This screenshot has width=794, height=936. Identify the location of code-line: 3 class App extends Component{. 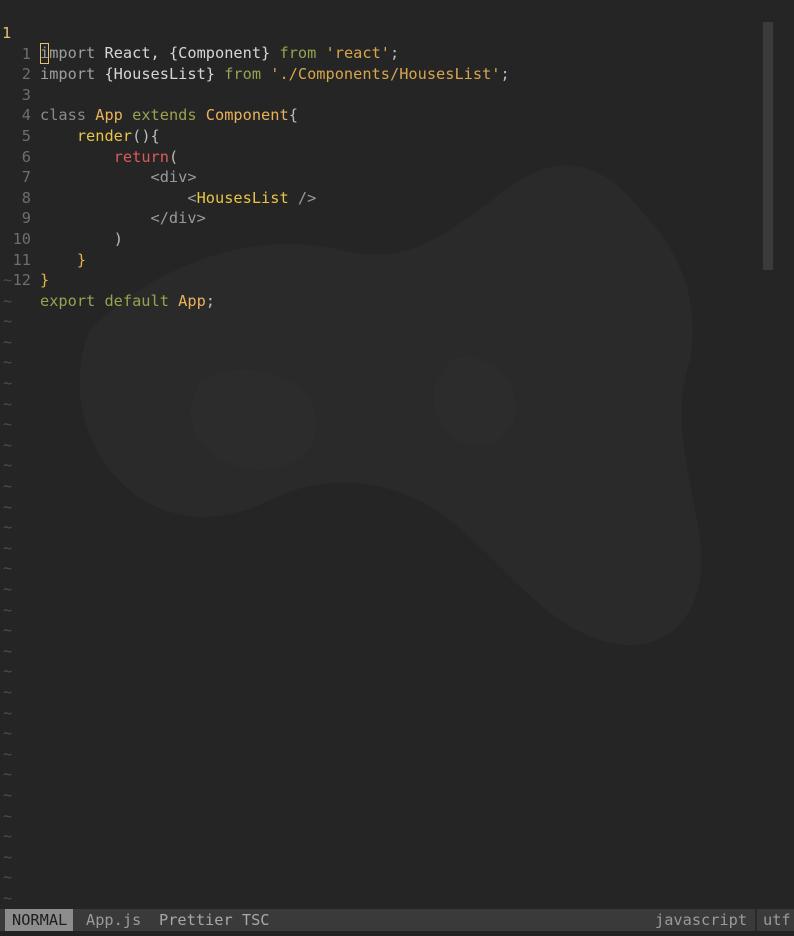
(149, 94).